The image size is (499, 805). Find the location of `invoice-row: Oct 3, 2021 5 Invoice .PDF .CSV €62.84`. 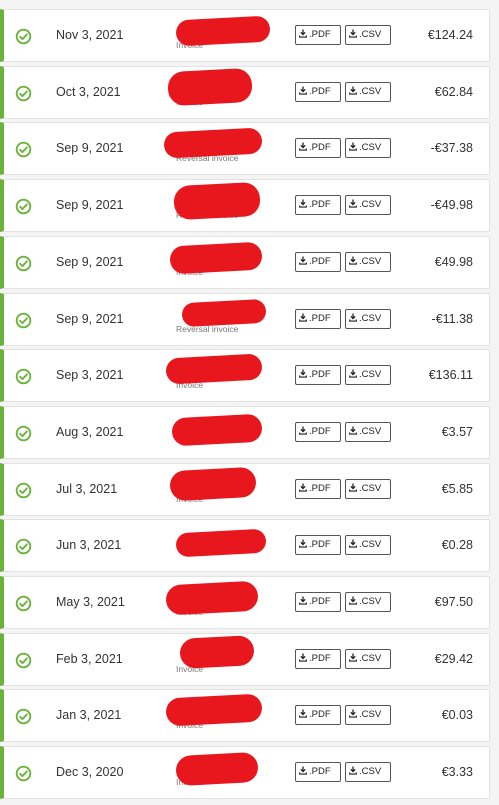

invoice-row: Oct 3, 2021 5 Invoice .PDF .CSV €62.84 is located at coordinates (245, 92).